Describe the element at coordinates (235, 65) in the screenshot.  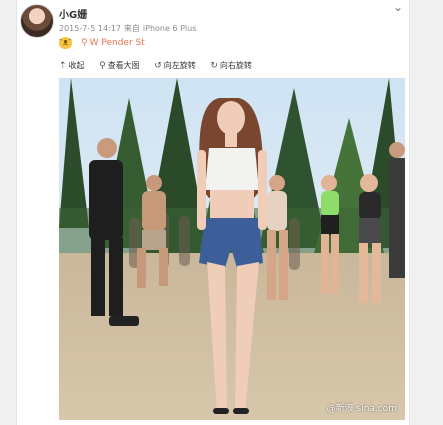
I see `rotate-right-label: 向右旋转` at that location.